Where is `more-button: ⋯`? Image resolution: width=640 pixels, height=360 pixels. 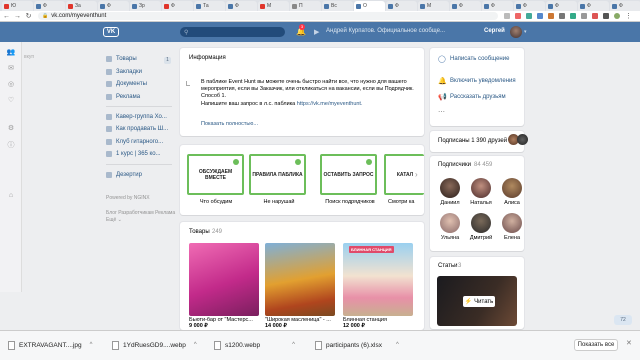
more-button: ⋯ is located at coordinates (441, 112).